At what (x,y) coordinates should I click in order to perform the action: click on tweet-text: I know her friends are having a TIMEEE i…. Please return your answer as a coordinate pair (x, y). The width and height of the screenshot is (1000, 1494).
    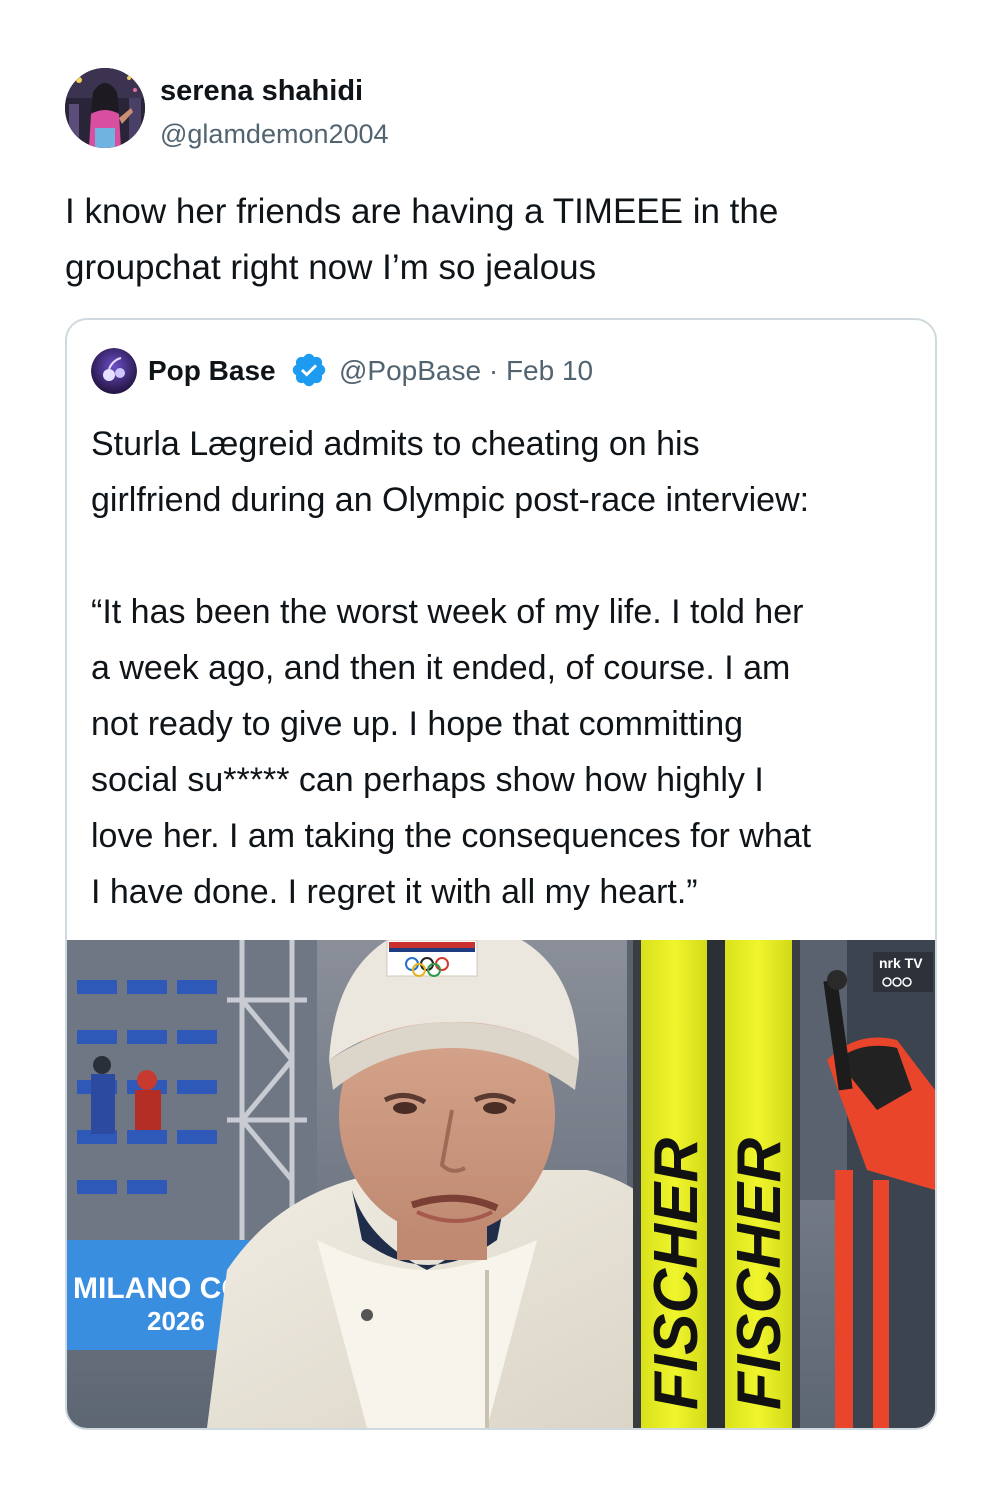
    Looking at the image, I should click on (505, 240).